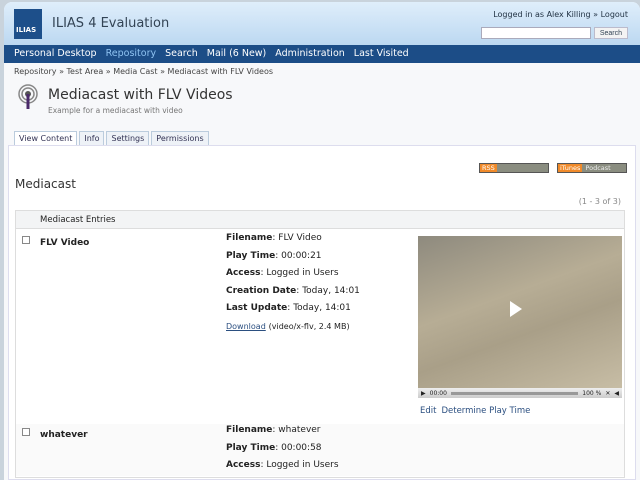  I want to click on search-button: Search, so click(610, 33).